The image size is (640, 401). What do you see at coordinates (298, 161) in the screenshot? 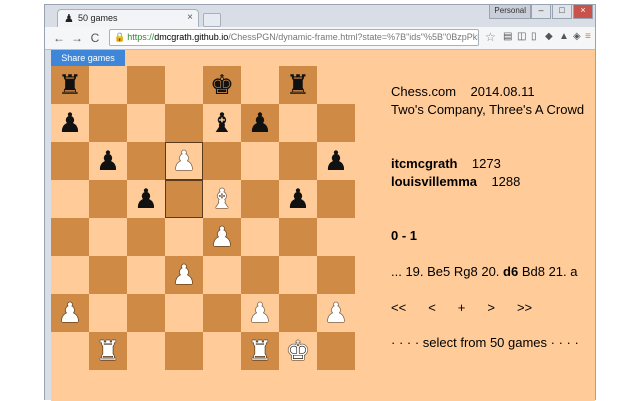
I see `square-g6` at bounding box center [298, 161].